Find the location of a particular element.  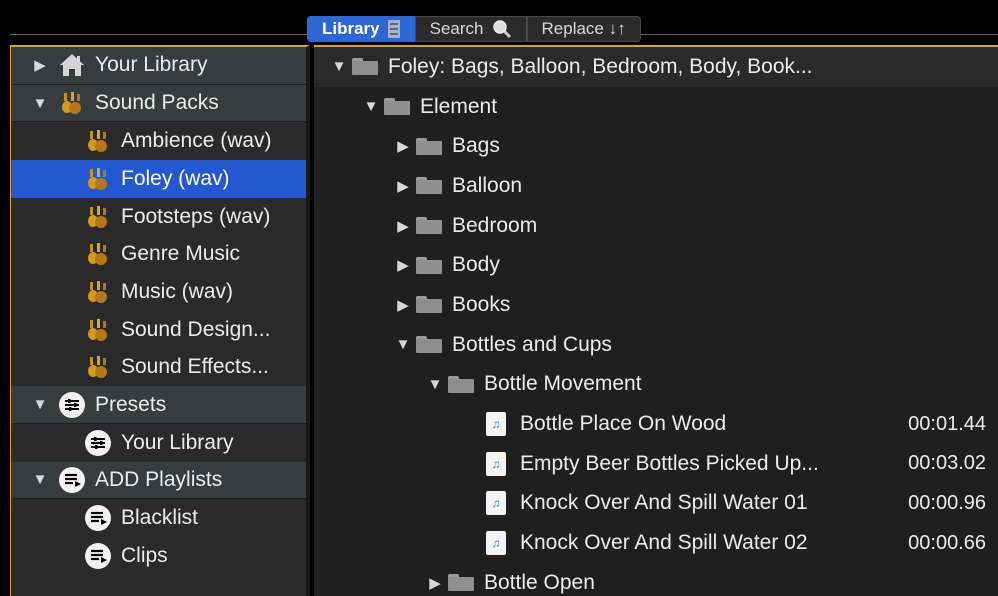

sidebar-item-presets: ▼ Presets is located at coordinates (158, 405).